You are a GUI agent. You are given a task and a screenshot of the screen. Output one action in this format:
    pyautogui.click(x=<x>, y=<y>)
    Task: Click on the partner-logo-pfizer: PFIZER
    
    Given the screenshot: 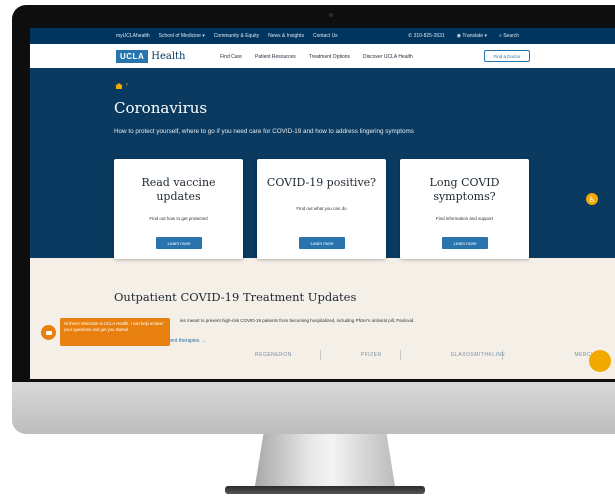 What is the action you would take?
    pyautogui.click(x=371, y=355)
    